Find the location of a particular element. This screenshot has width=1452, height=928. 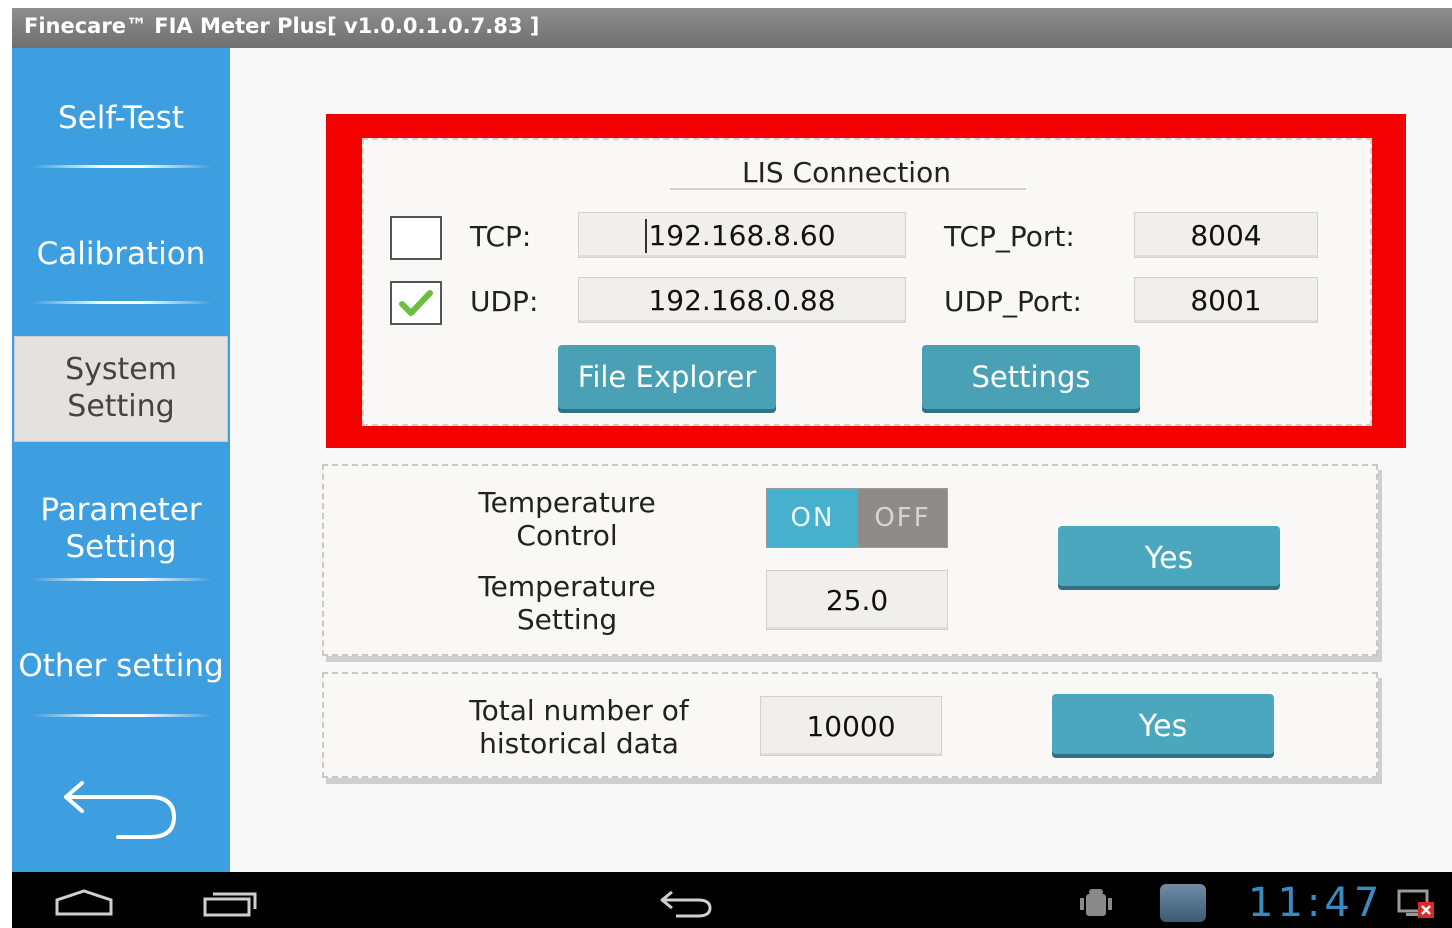

udp-ip-value: 192.168.0.88 is located at coordinates (742, 300).